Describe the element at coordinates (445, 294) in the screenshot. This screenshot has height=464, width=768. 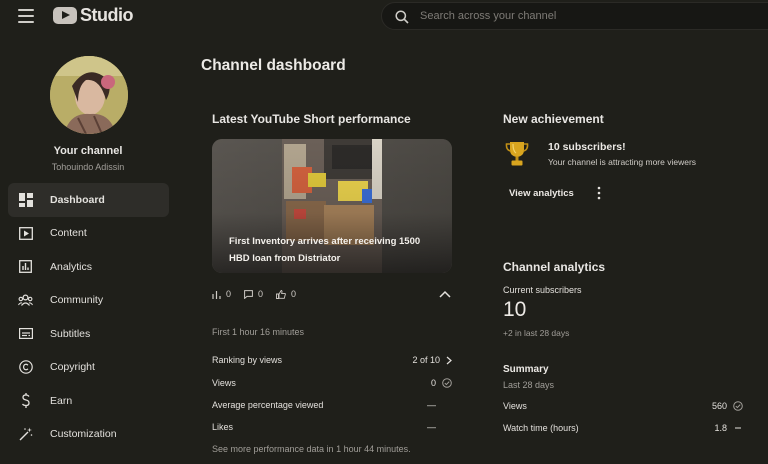
I see `chevron-up-icon` at that location.